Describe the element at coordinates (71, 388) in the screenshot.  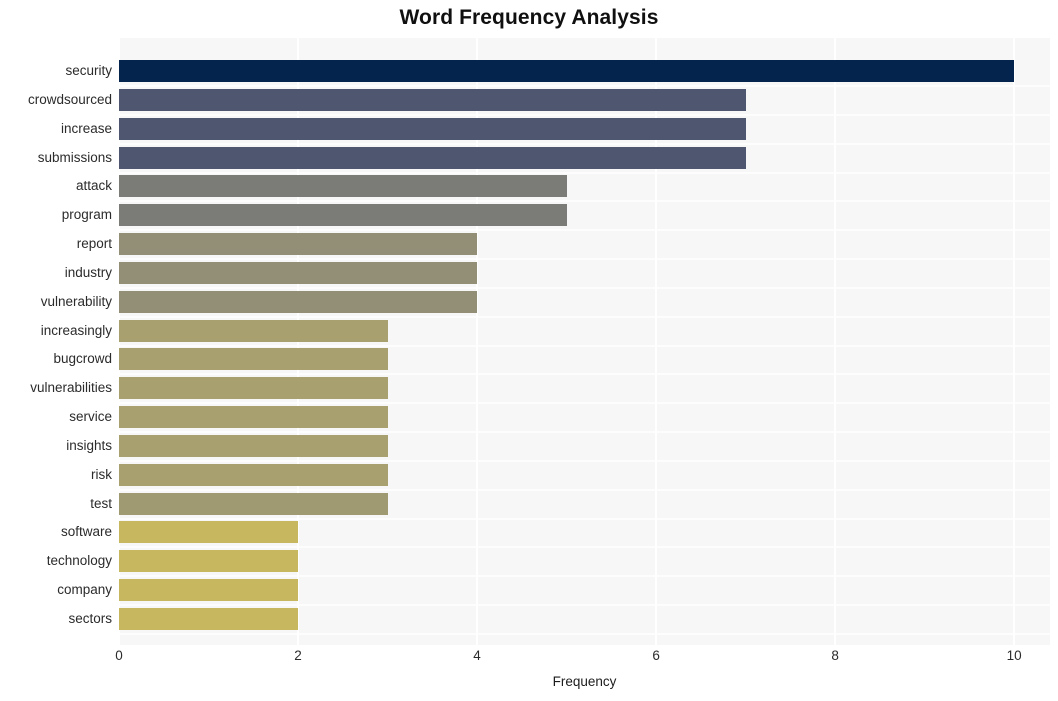
I see `y-axis-tick-label: vulnerabilities` at that location.